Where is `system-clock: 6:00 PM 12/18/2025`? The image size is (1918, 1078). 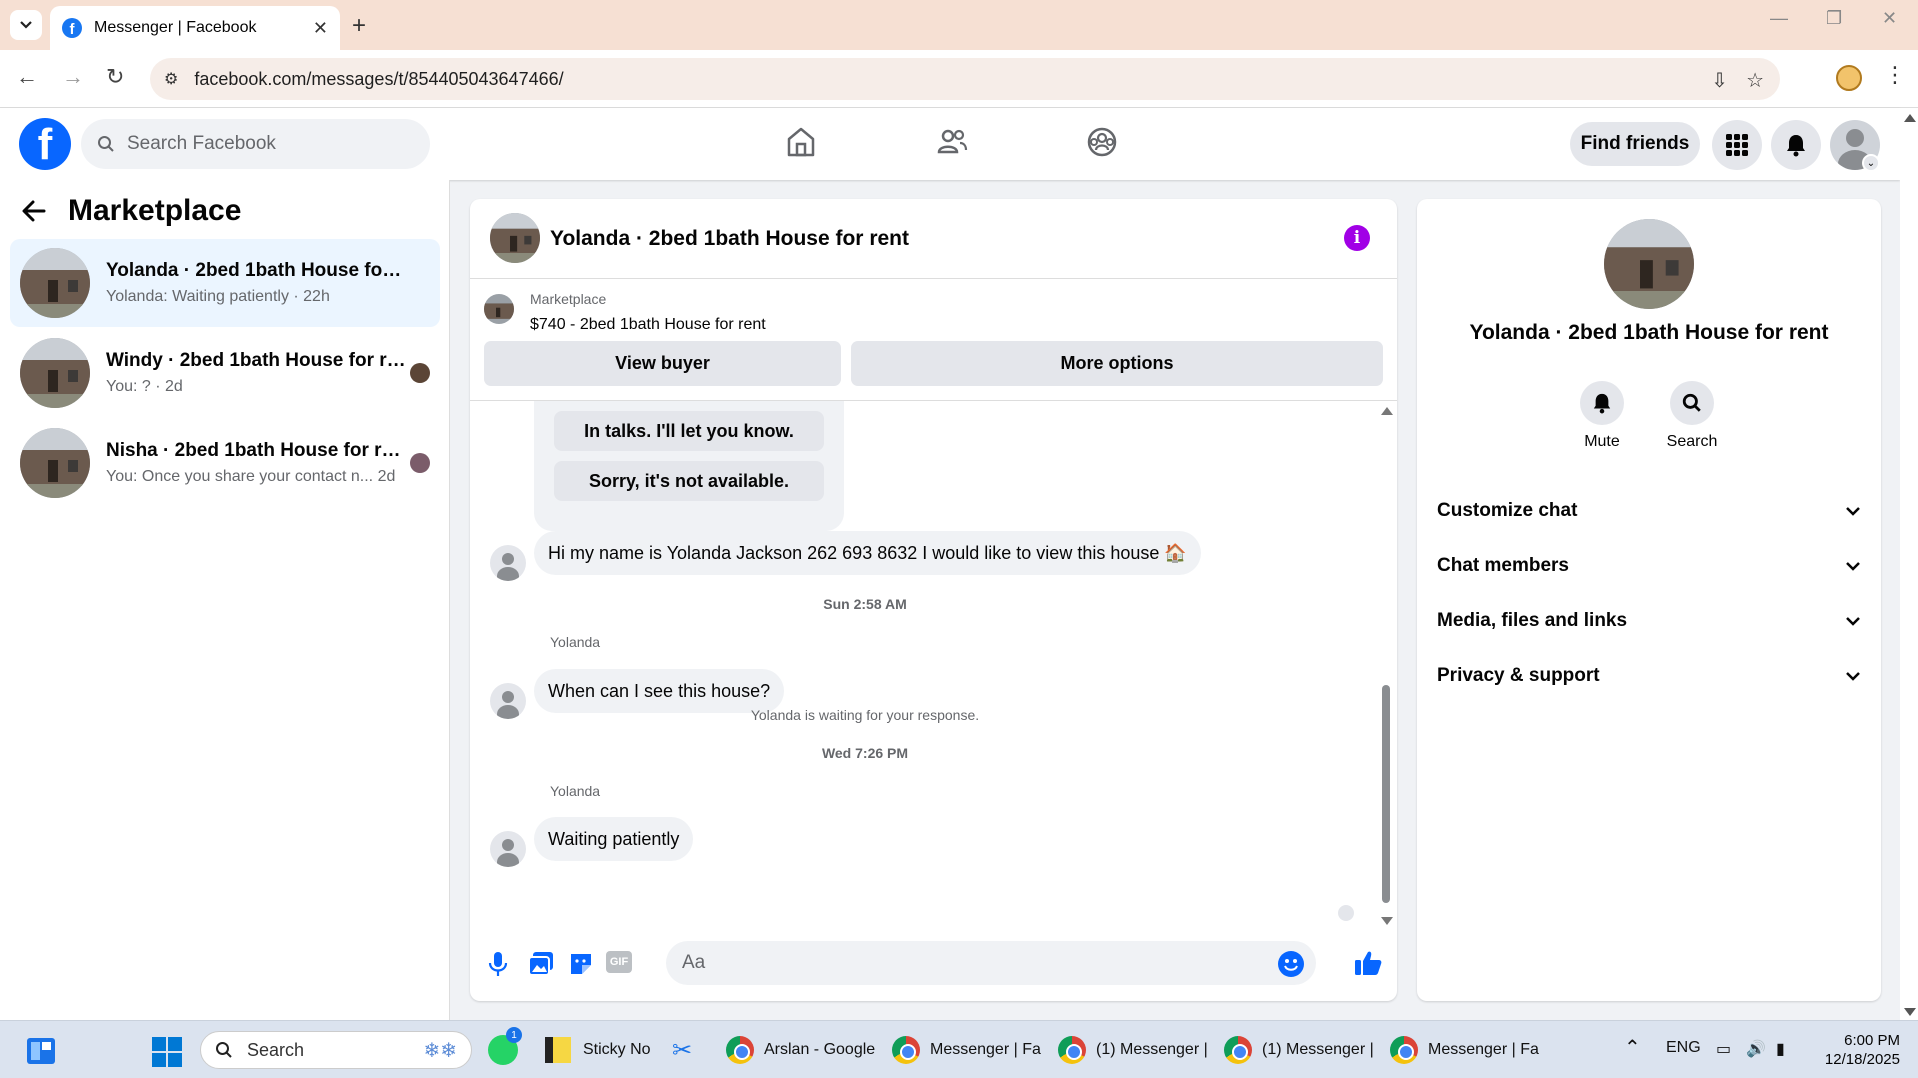 system-clock: 6:00 PM 12/18/2025 is located at coordinates (1855, 1050).